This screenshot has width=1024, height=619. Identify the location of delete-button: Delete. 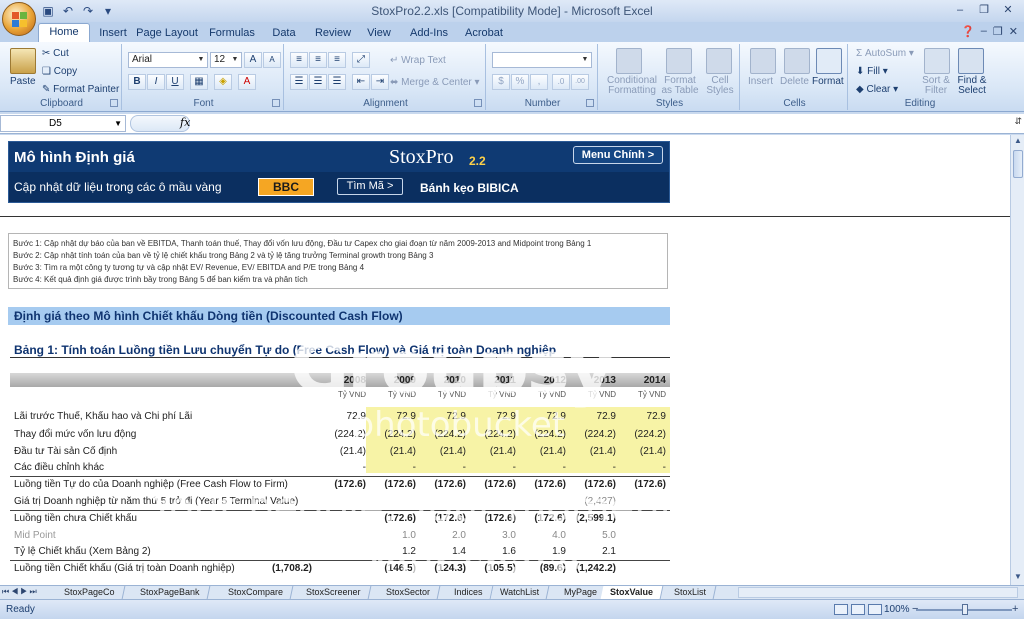
(794, 81).